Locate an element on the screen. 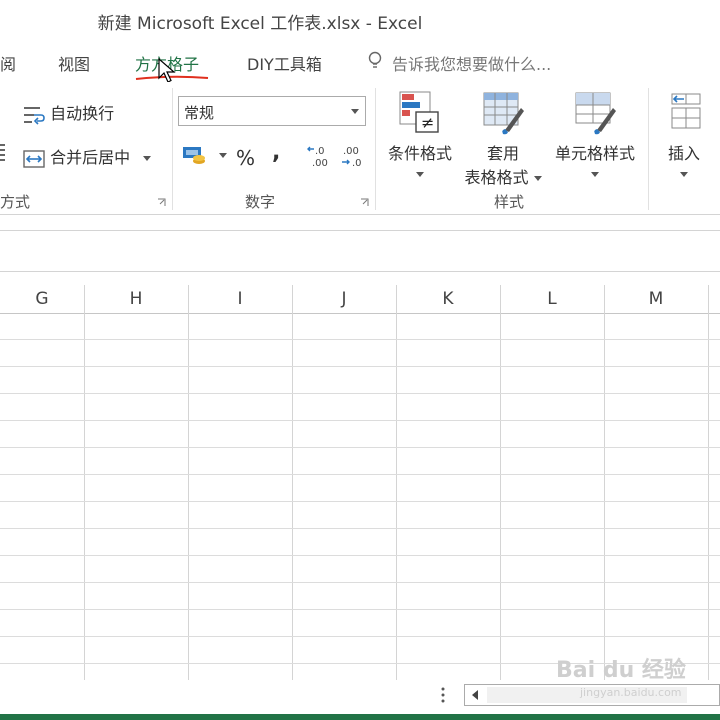 This screenshot has width=720, height=720. column-headers: G H I J K L M is located at coordinates (360, 299).